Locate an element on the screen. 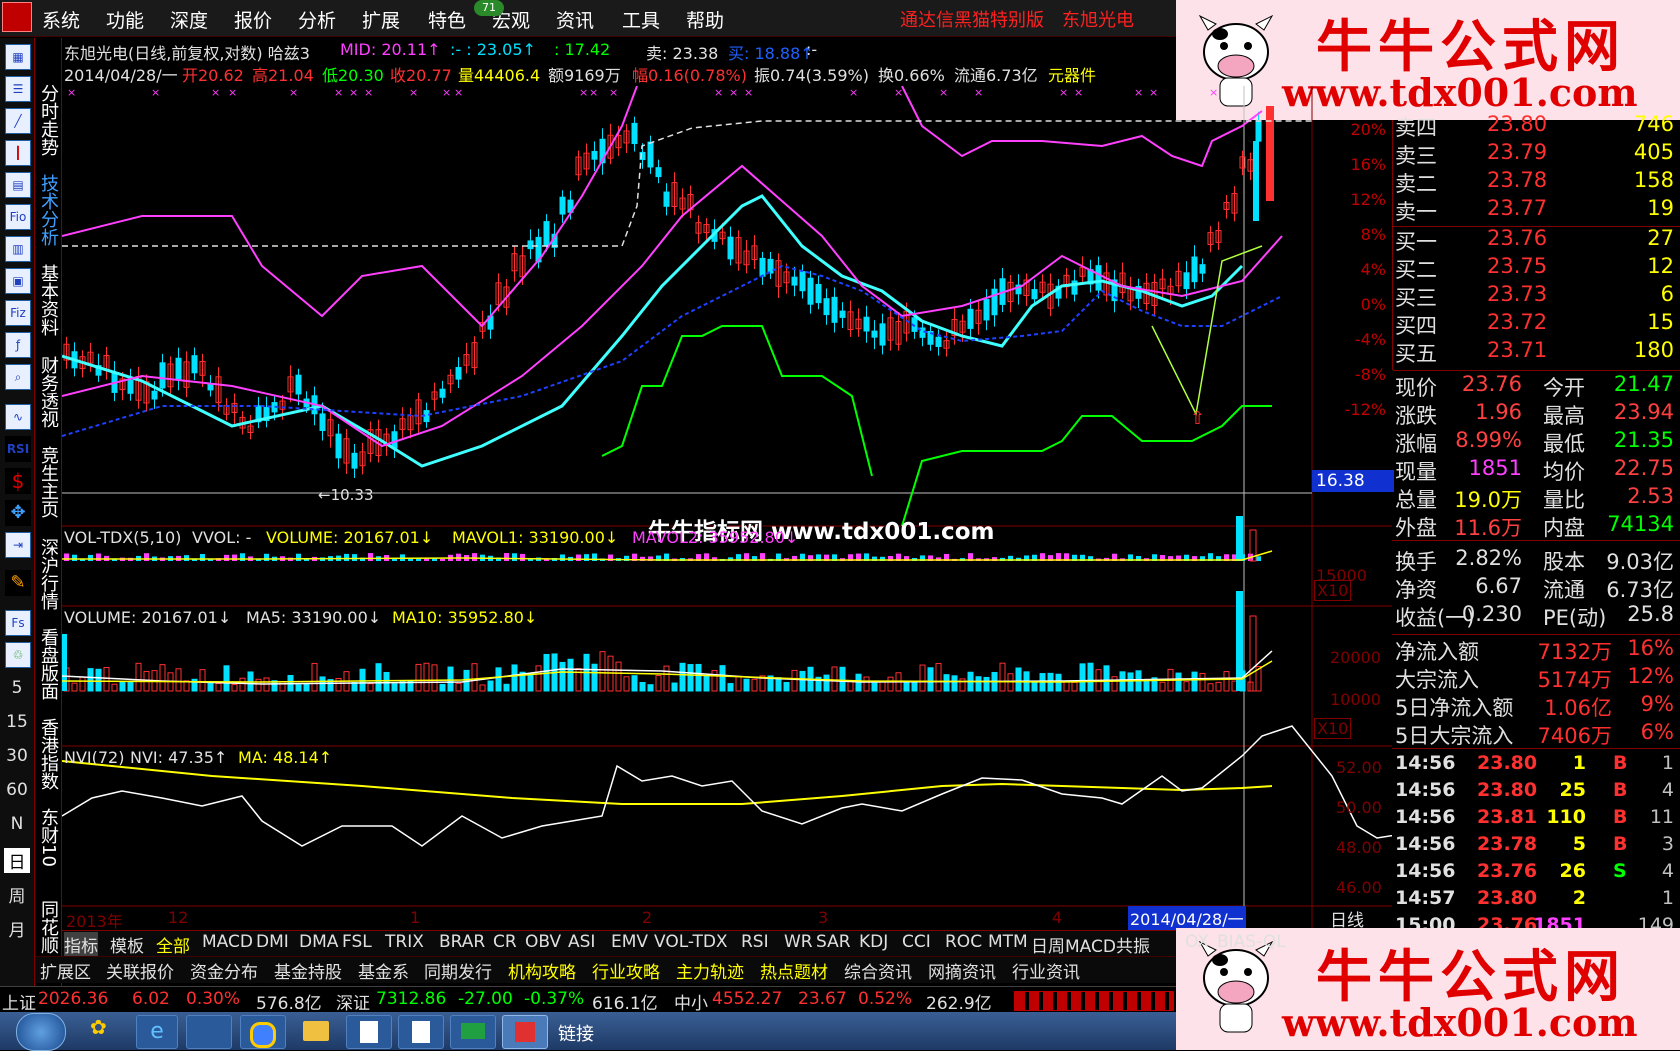 The width and height of the screenshot is (1680, 1051). period-week: 周 is located at coordinates (17, 894).